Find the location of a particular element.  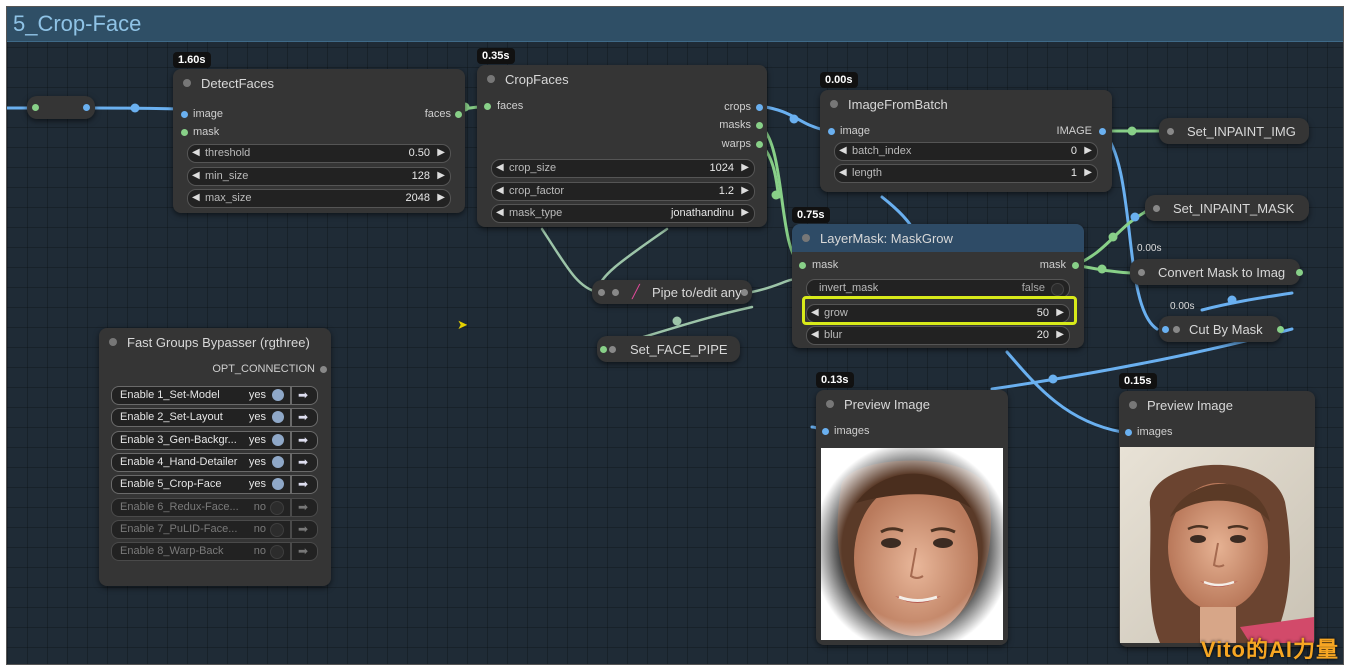

group-toggle-row: Enable 8_Warp-Back no ➡ is located at coordinates (214, 552).